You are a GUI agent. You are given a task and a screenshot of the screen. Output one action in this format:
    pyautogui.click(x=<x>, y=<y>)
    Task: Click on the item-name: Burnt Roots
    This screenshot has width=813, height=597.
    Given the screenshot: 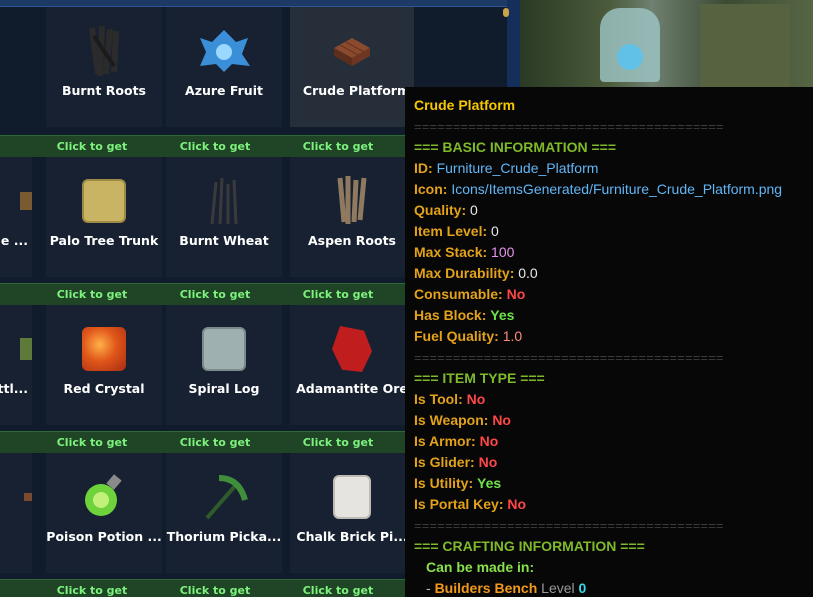 What is the action you would take?
    pyautogui.click(x=104, y=90)
    